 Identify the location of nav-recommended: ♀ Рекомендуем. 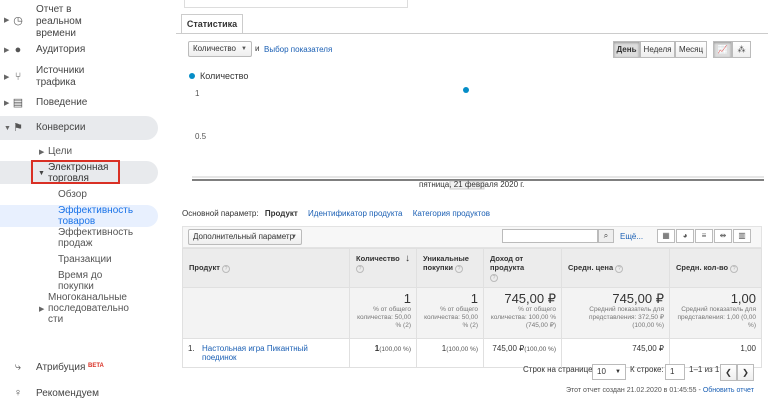
(79, 393).